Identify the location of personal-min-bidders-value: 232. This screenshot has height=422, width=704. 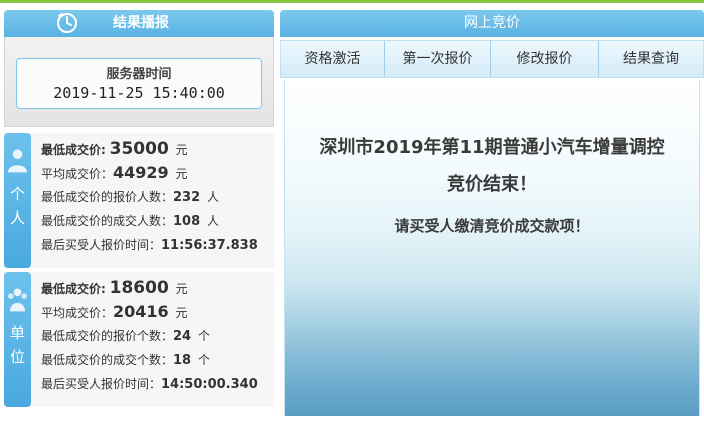
(187, 197).